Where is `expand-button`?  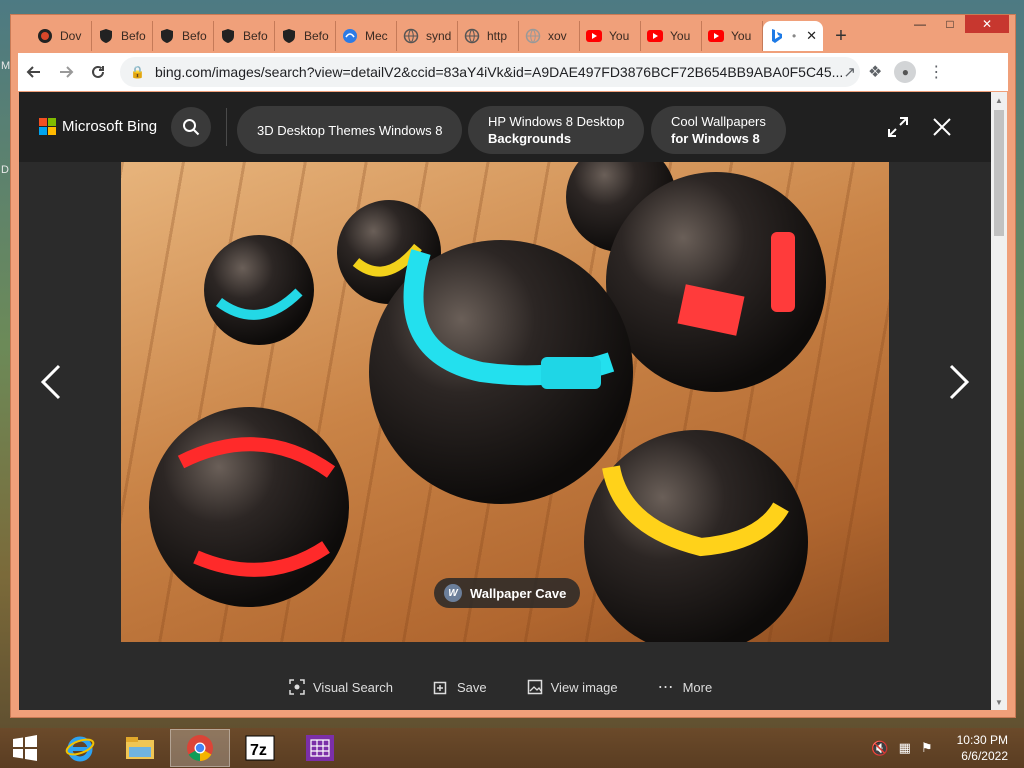
expand-button is located at coordinates (898, 127).